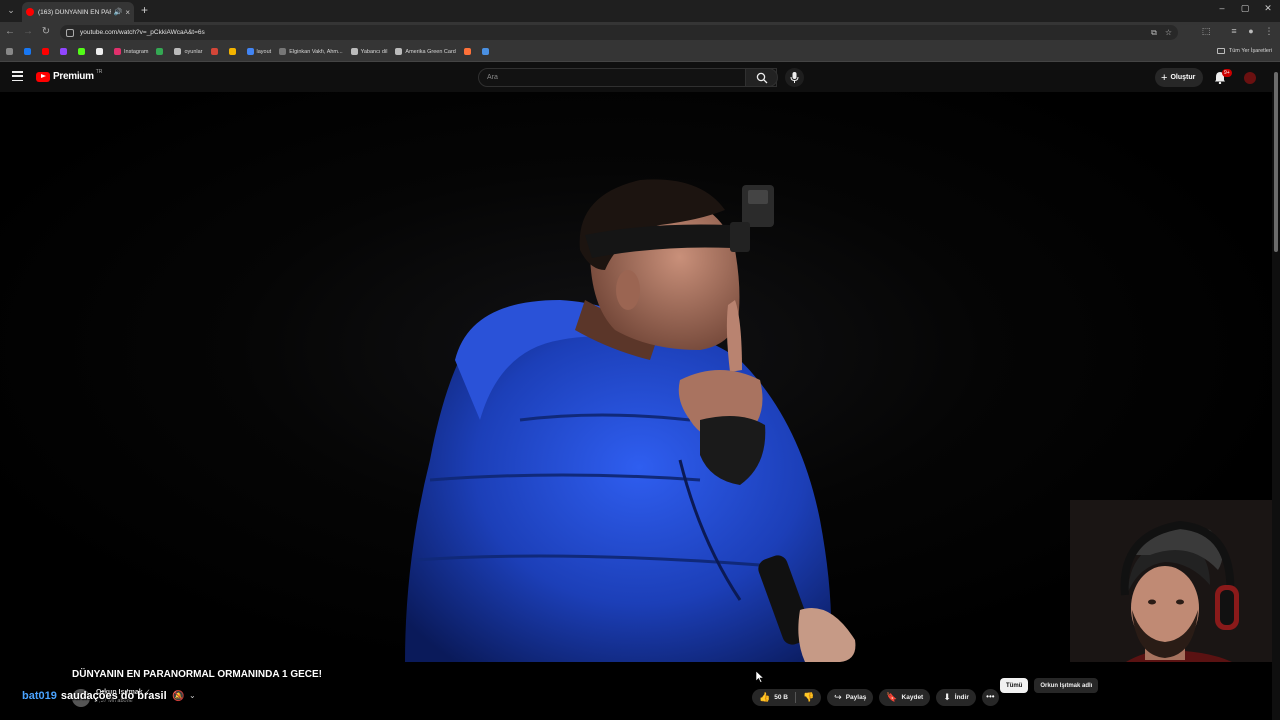 This screenshot has height=720, width=1280. Describe the element at coordinates (193, 51) in the screenshot. I see `bookmark-label: oyunlar` at that location.